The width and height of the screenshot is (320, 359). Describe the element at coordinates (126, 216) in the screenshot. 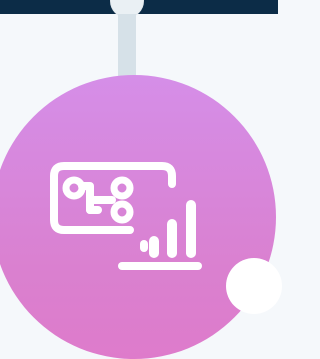

I see `process-flow-analytics-icon` at that location.